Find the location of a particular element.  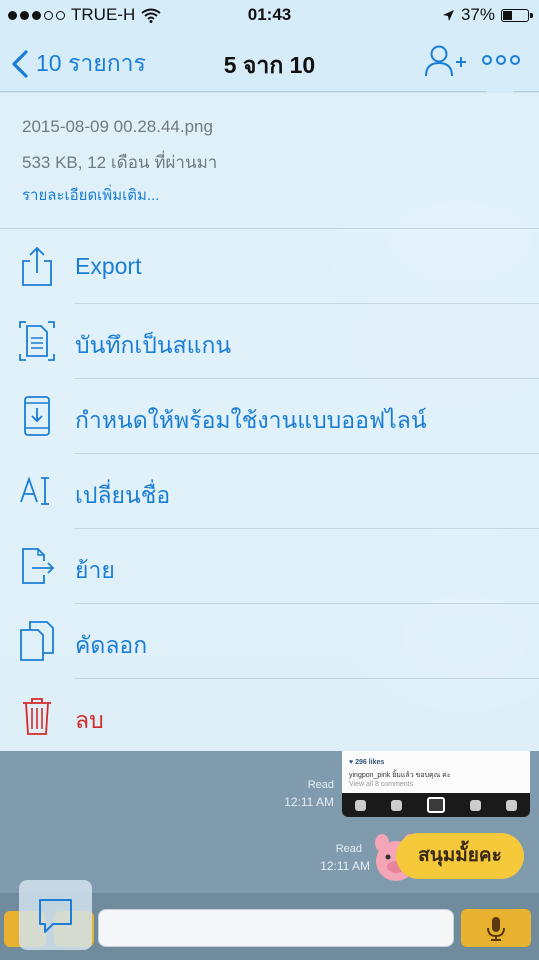

thumbnail-likes: ♥ 296 likes is located at coordinates (367, 762).